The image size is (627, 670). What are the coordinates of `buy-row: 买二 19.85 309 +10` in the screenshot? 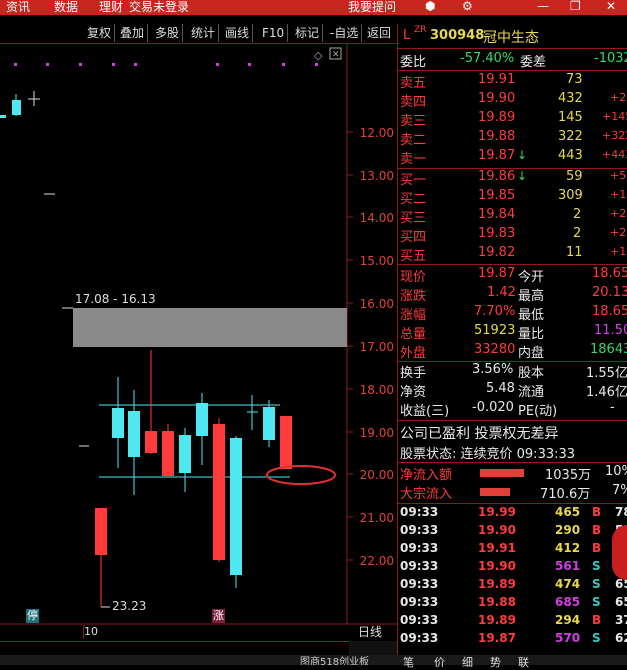 It's located at (513, 197).